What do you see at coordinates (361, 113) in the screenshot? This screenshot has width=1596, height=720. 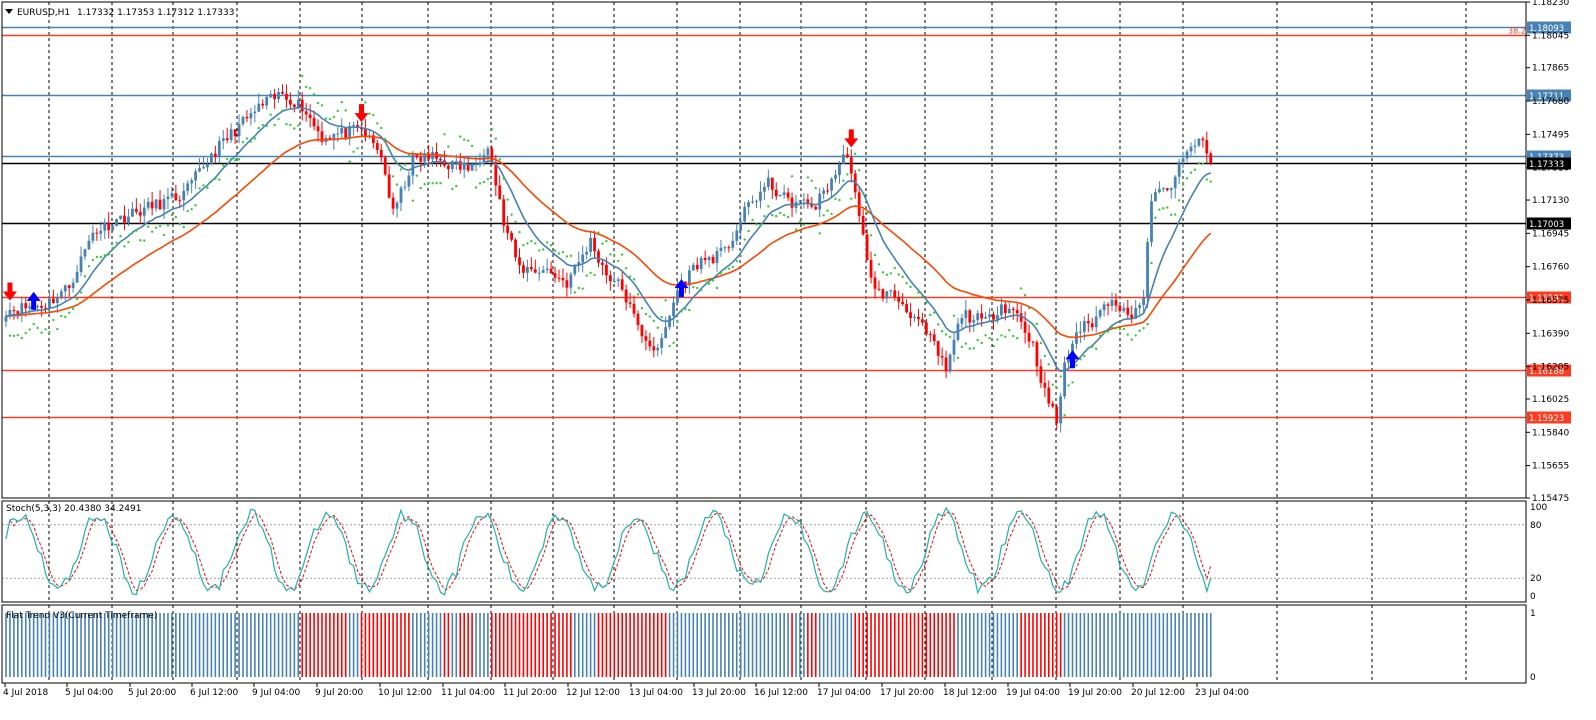 I see `sell-arrow-icon` at bounding box center [361, 113].